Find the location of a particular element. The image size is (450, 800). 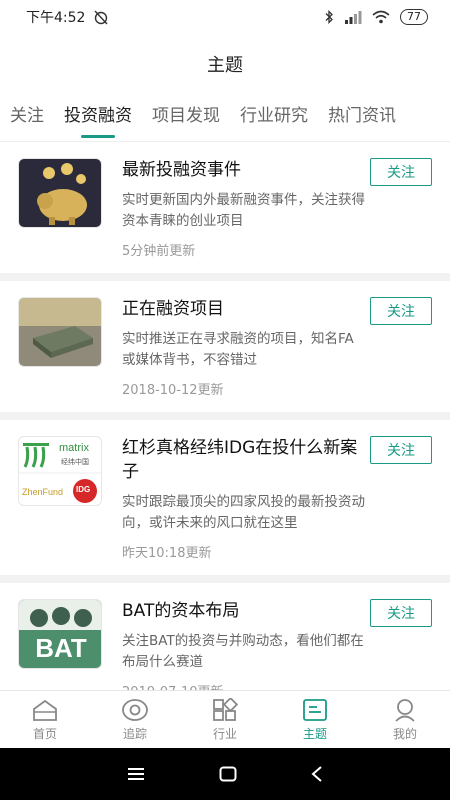

card-title: 最新投融资事件 is located at coordinates (181, 170).